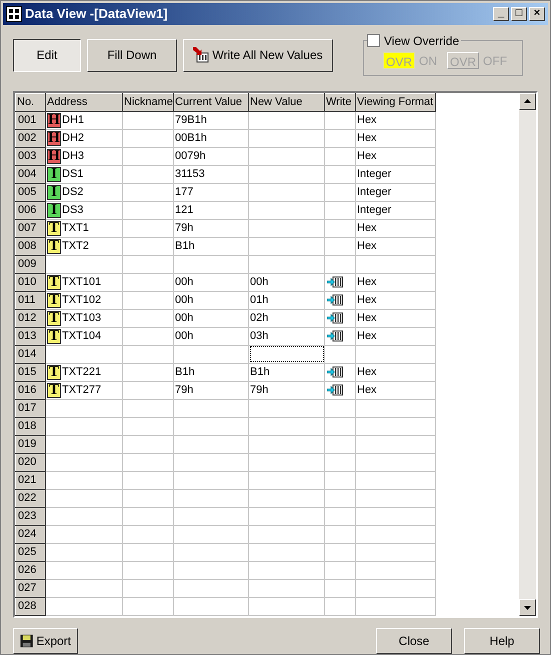 The image size is (551, 655). Describe the element at coordinates (148, 102) in the screenshot. I see `column-header: Nickname` at that location.